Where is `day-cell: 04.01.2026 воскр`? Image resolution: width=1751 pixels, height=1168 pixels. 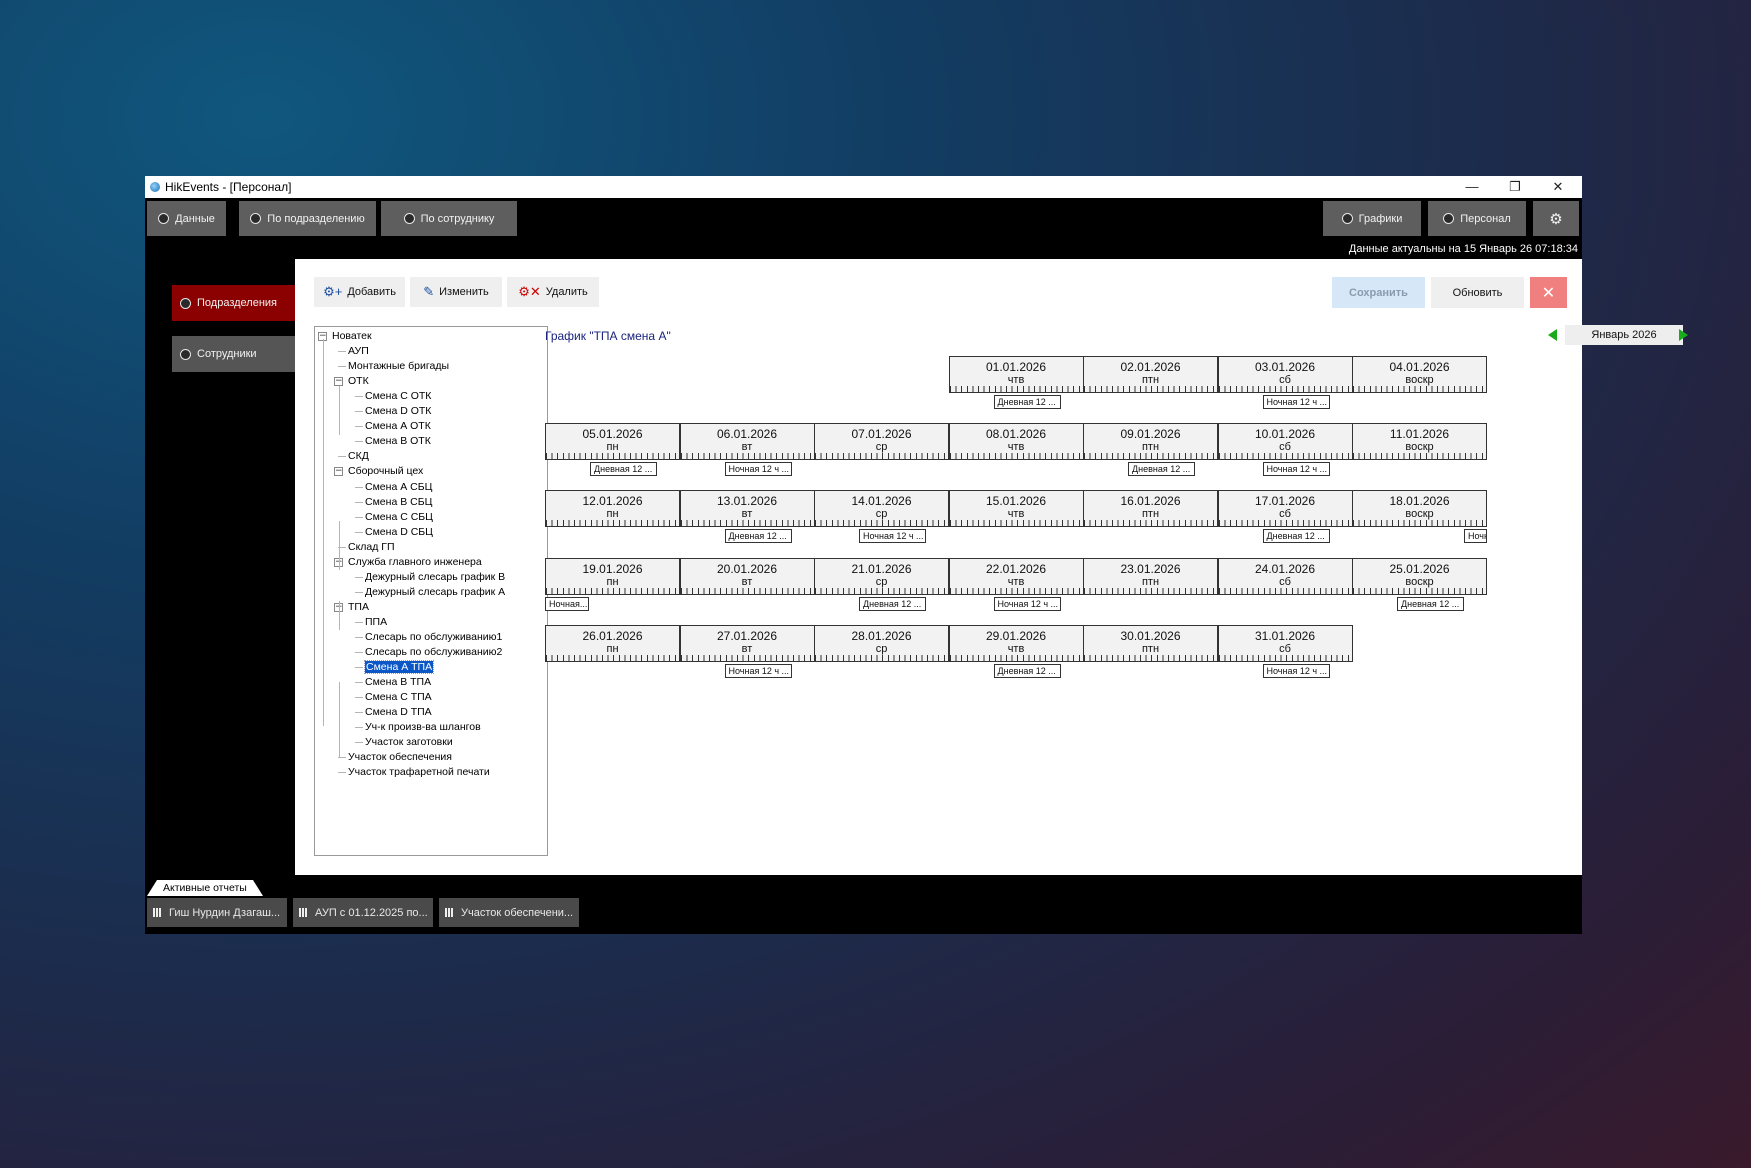 day-cell: 04.01.2026 воскр is located at coordinates (1419, 374).